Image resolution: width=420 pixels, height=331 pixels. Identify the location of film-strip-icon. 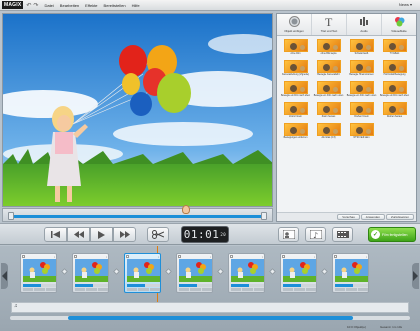
(342, 234).